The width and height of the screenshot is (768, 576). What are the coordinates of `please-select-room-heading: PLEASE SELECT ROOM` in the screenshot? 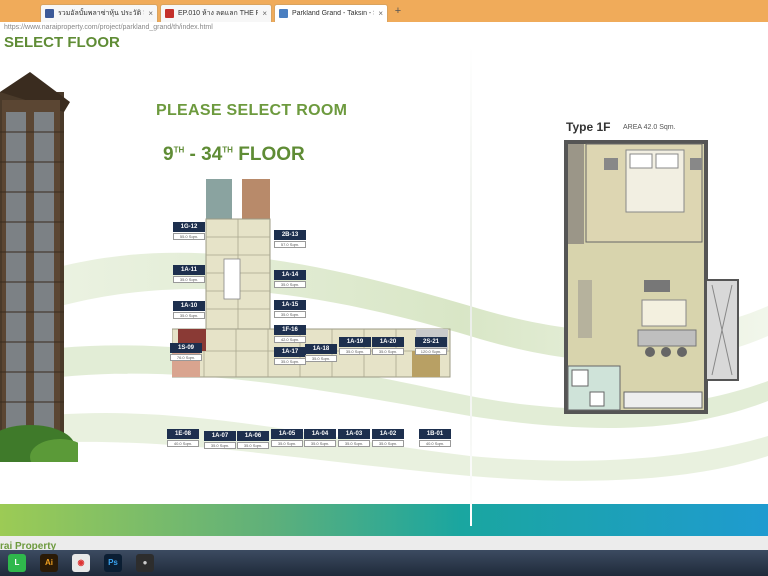 It's located at (252, 110).